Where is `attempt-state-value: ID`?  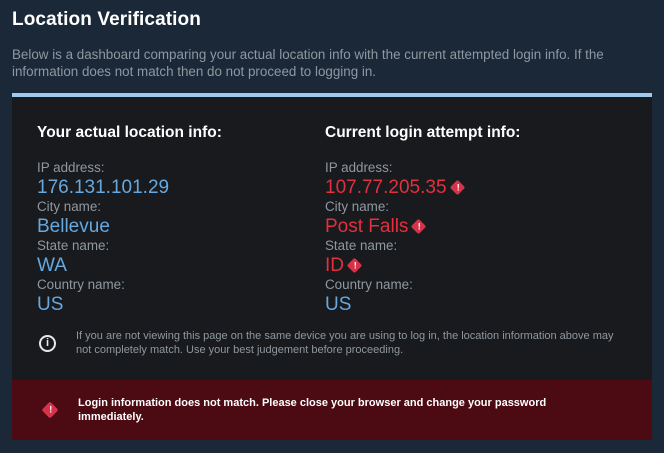 attempt-state-value: ID is located at coordinates (422, 265).